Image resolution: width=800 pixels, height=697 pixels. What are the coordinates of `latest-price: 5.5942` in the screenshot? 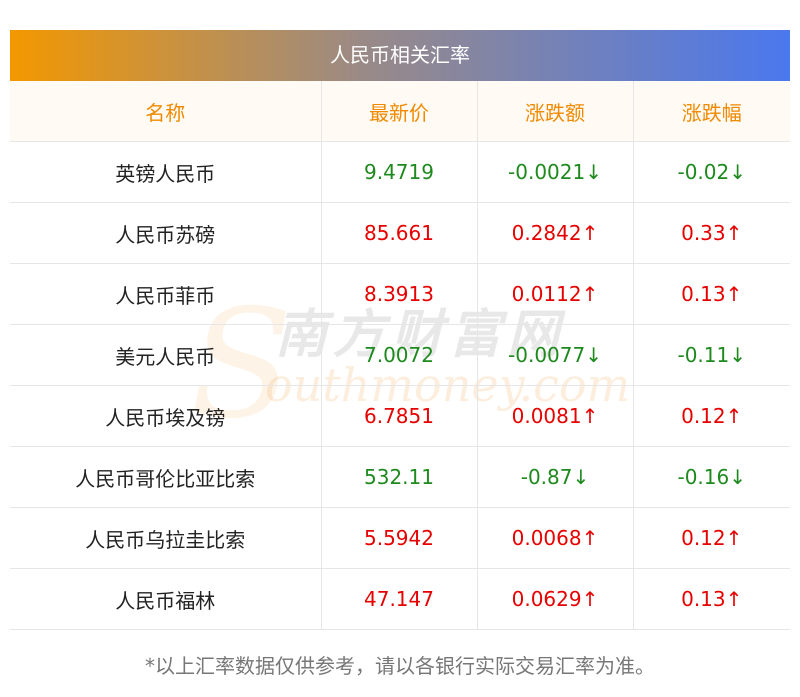 It's located at (398, 538).